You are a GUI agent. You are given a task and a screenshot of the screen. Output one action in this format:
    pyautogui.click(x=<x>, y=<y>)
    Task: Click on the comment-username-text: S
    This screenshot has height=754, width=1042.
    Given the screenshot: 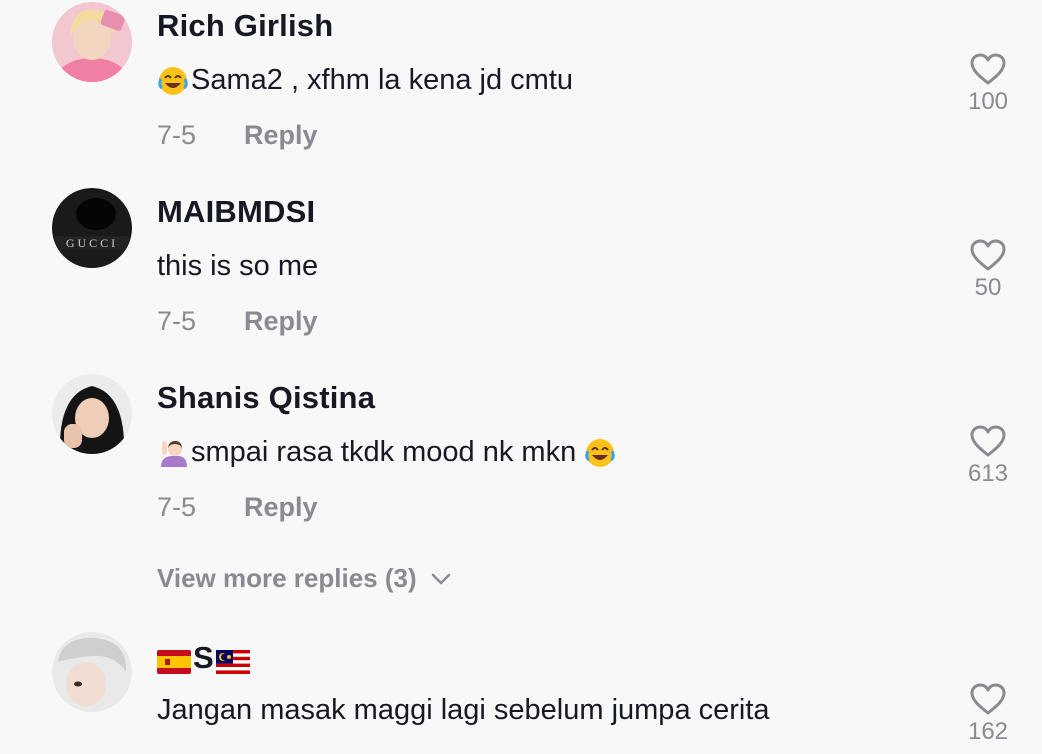 What is the action you would take?
    pyautogui.click(x=203, y=657)
    